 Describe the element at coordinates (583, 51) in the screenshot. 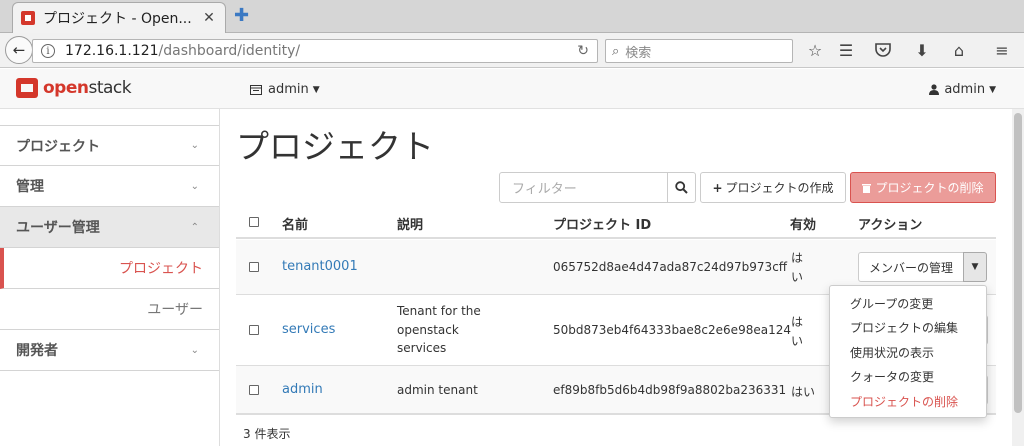

I see `reload-icon: ↻` at that location.